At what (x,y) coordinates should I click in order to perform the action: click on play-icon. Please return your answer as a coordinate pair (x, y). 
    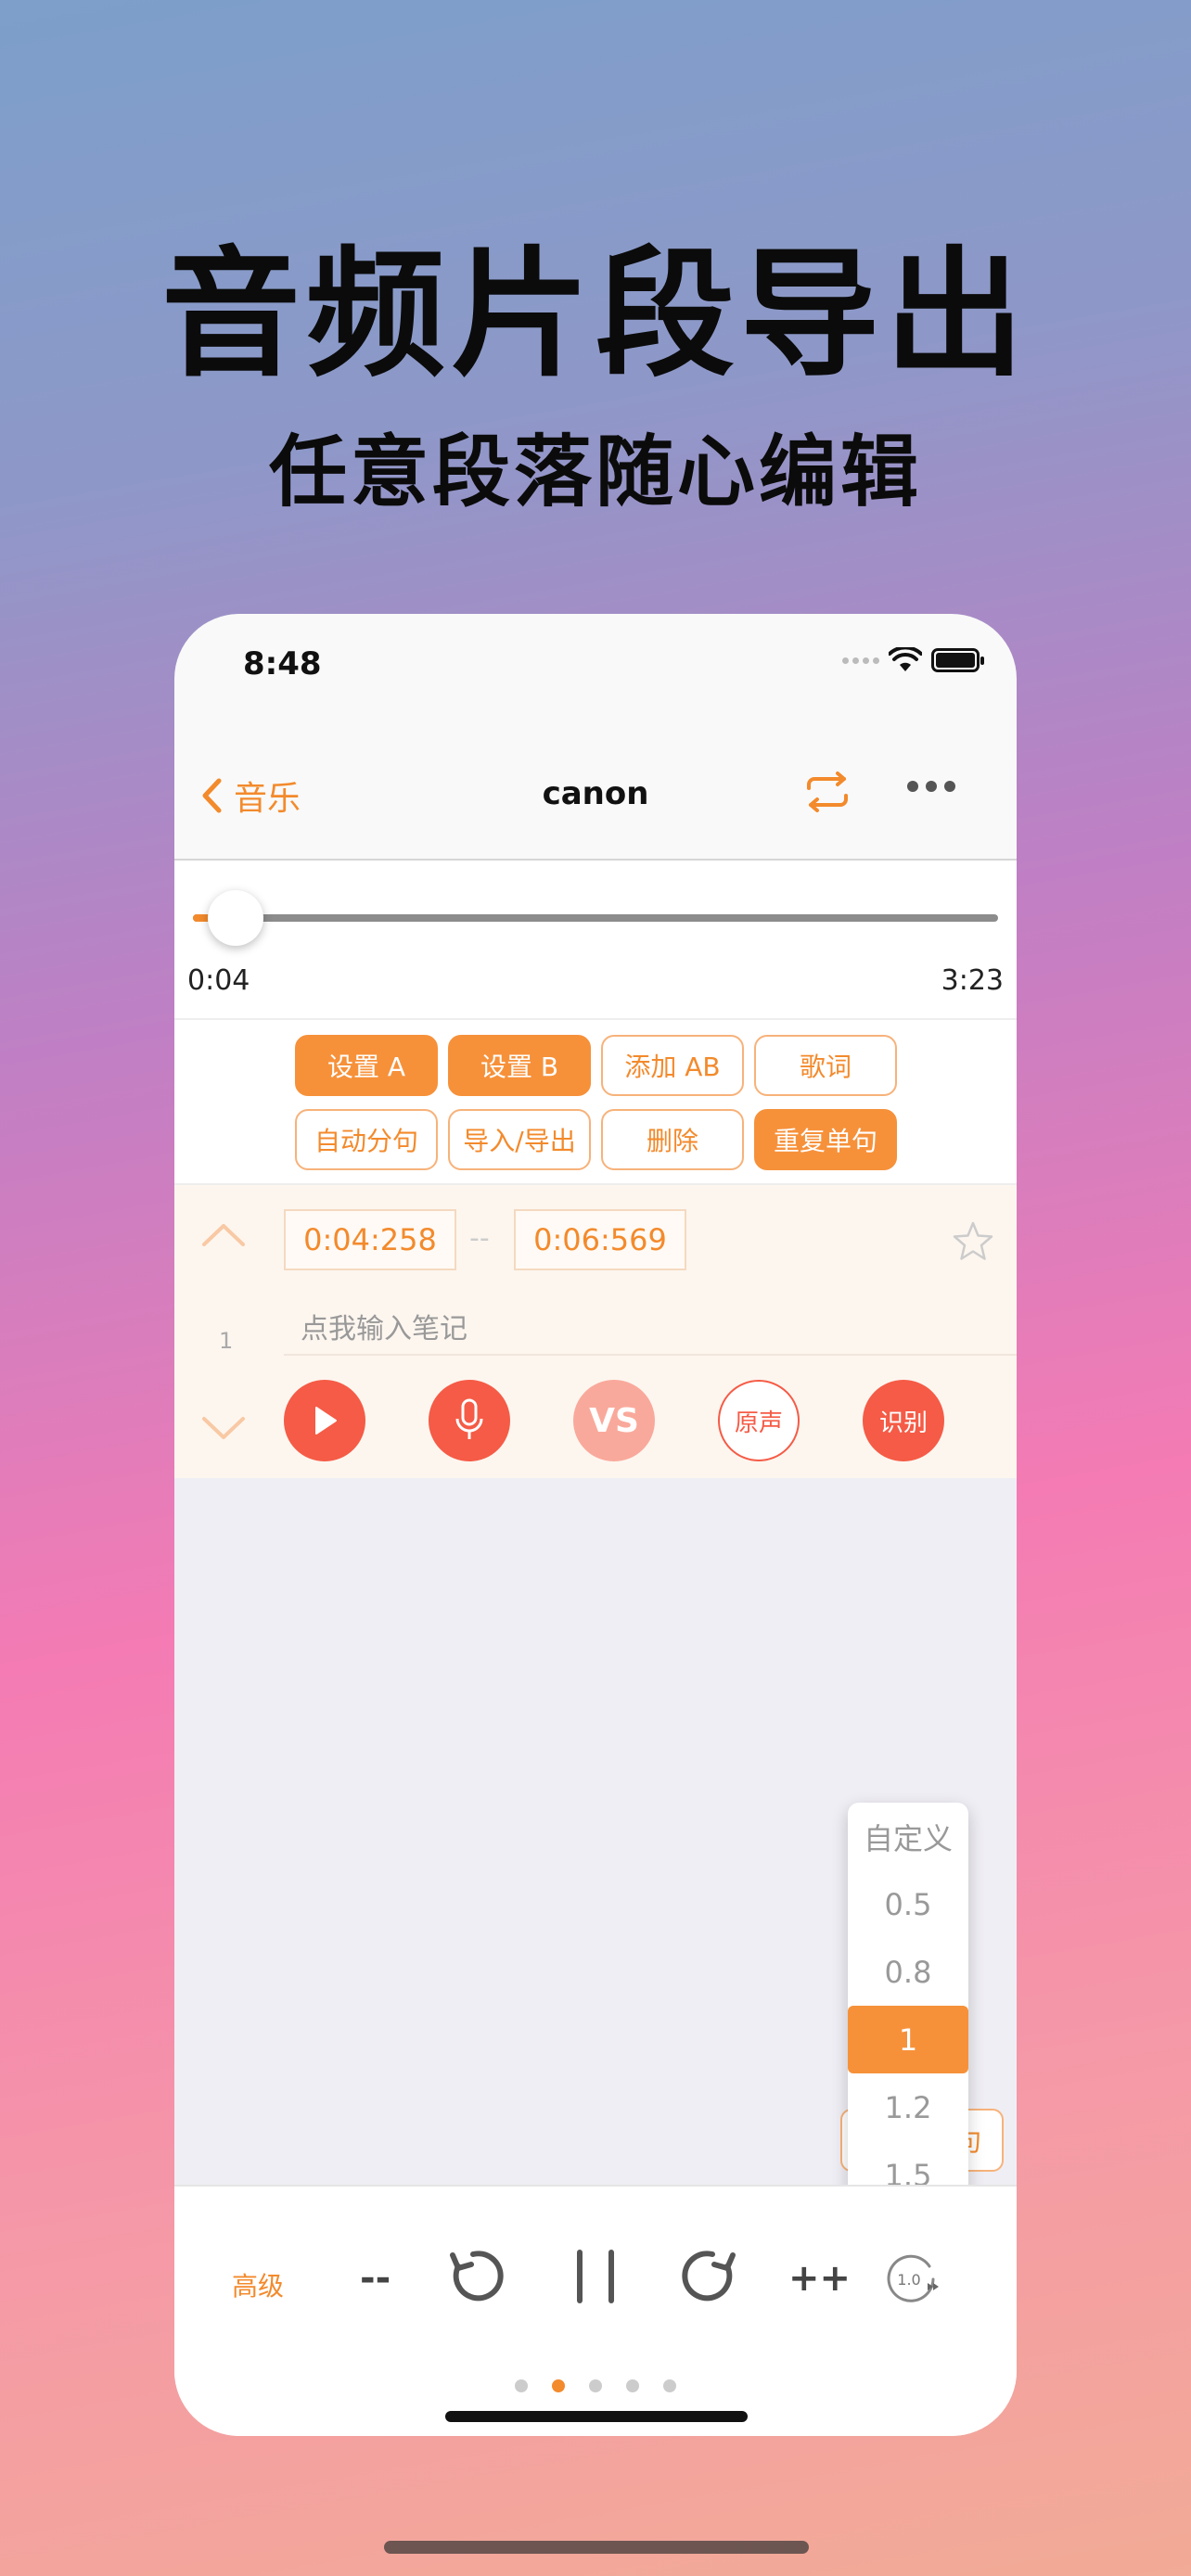
    Looking at the image, I should click on (326, 1421).